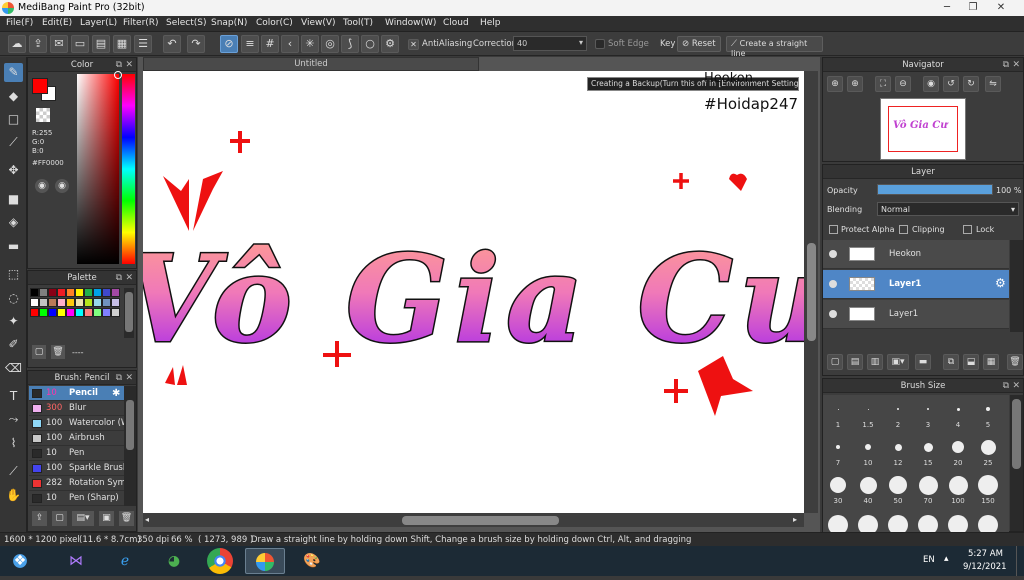 This screenshot has width=1024, height=580. I want to click on actual-size-icon: ◉, so click(931, 84).